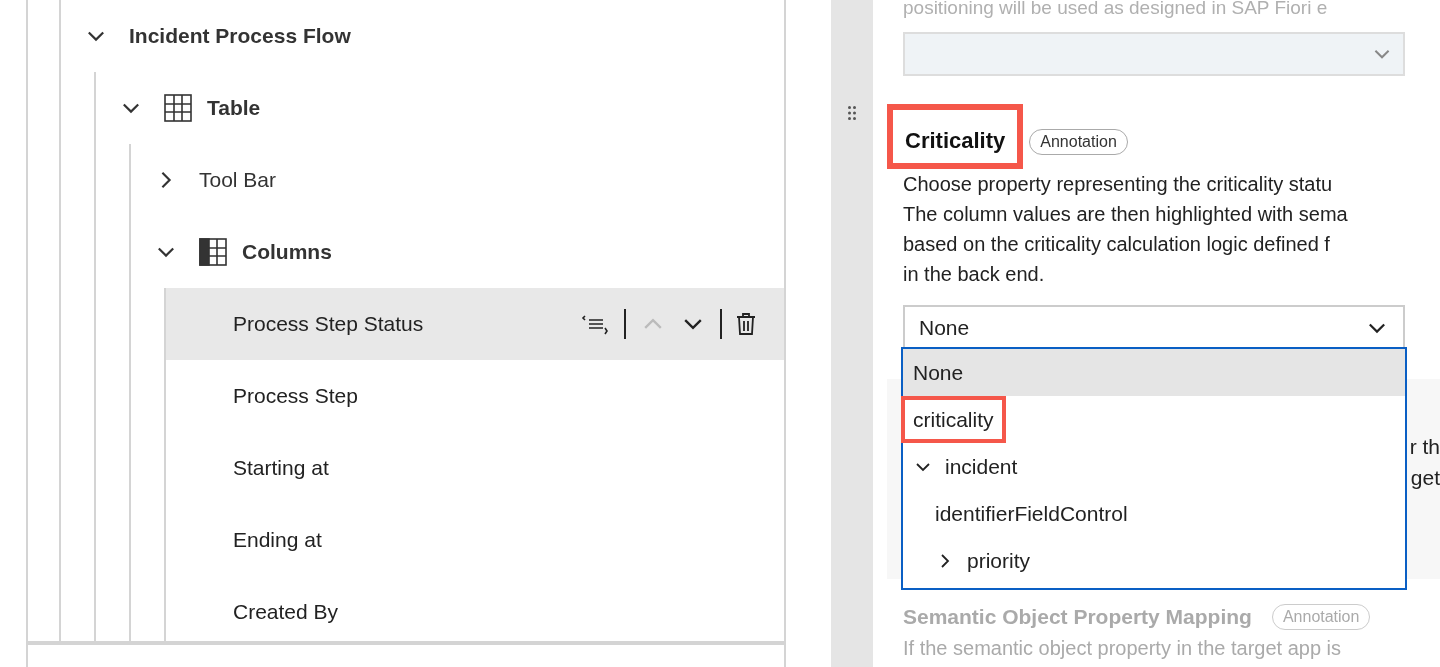 This screenshot has height=667, width=1440. What do you see at coordinates (1424, 447) in the screenshot?
I see `text-fragment: r th` at bounding box center [1424, 447].